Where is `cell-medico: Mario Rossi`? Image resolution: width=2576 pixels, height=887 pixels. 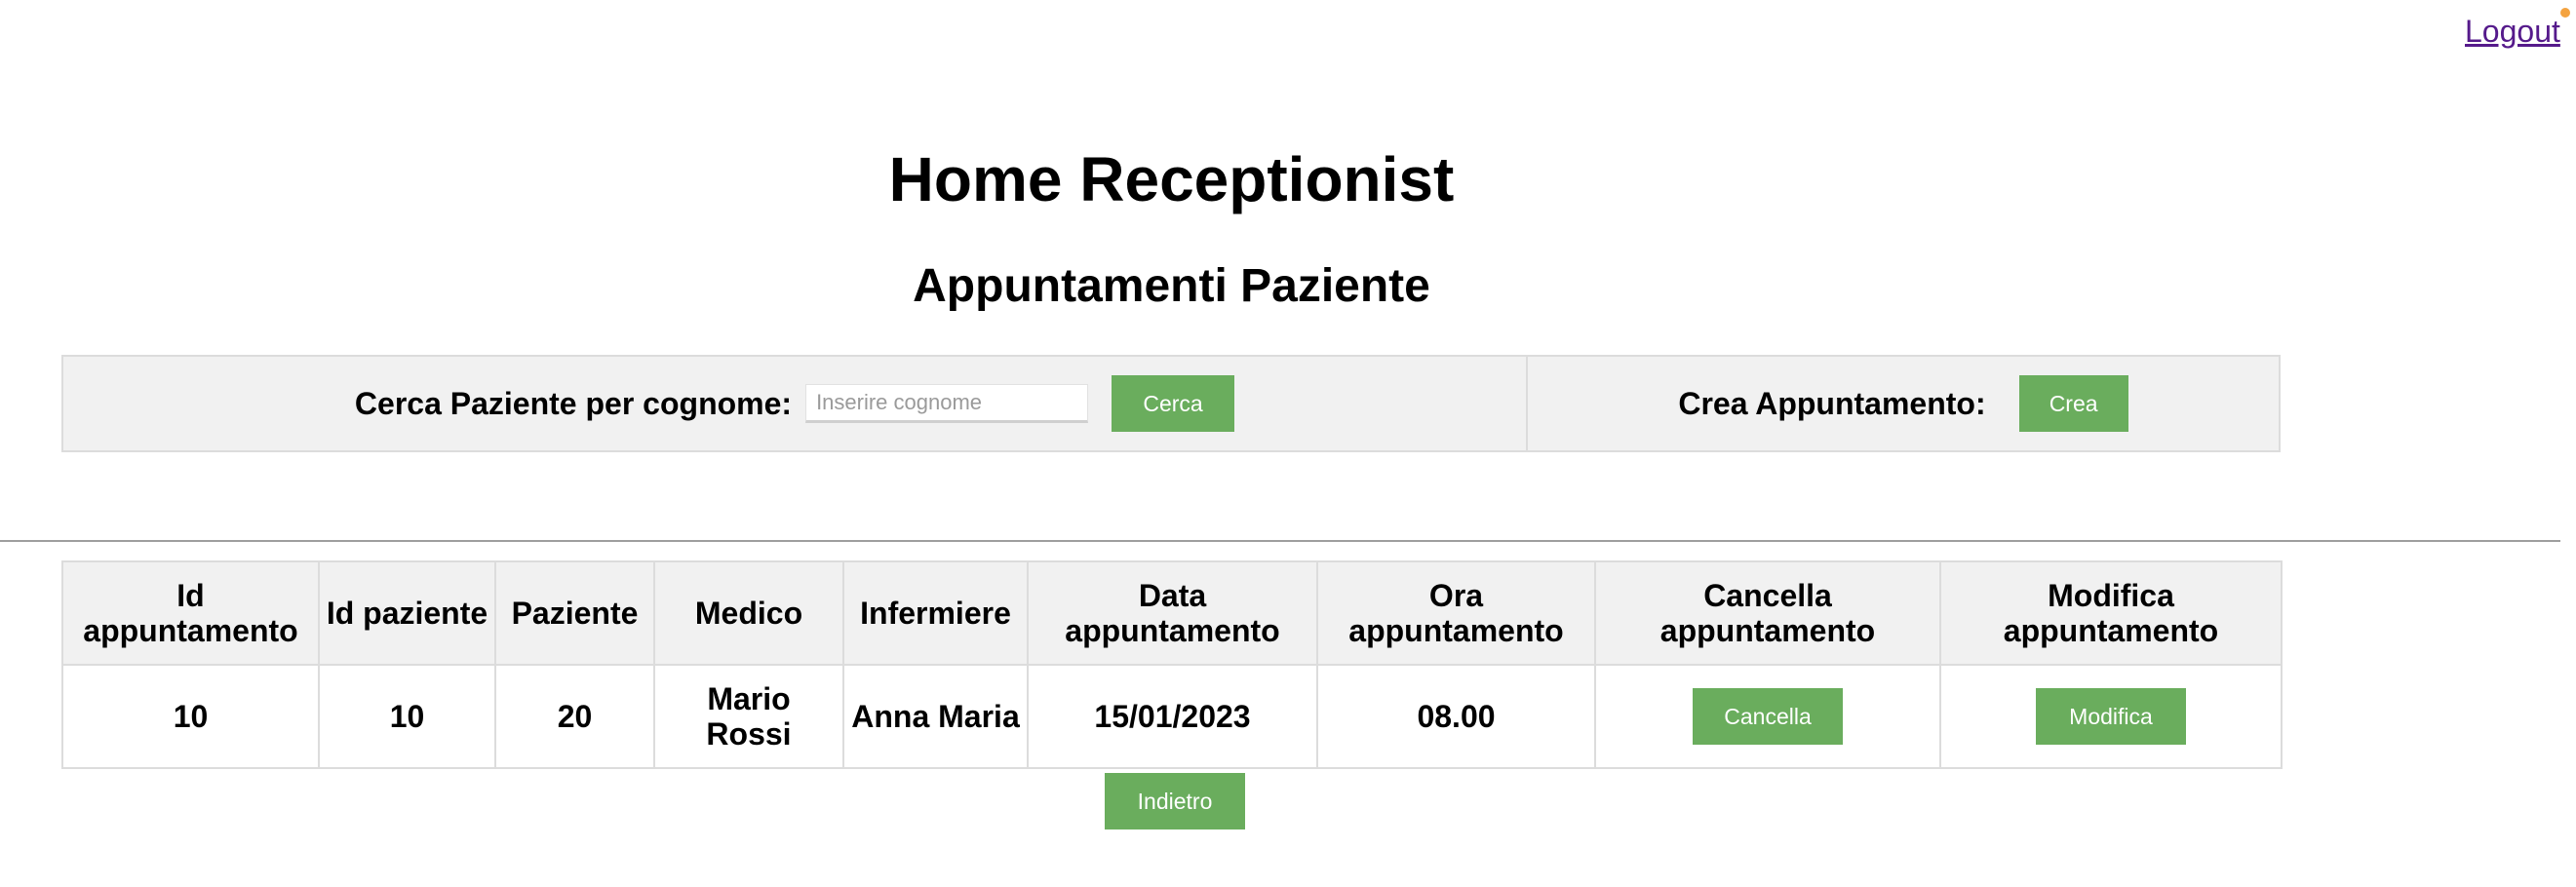
cell-medico: Mario Rossi is located at coordinates (748, 716).